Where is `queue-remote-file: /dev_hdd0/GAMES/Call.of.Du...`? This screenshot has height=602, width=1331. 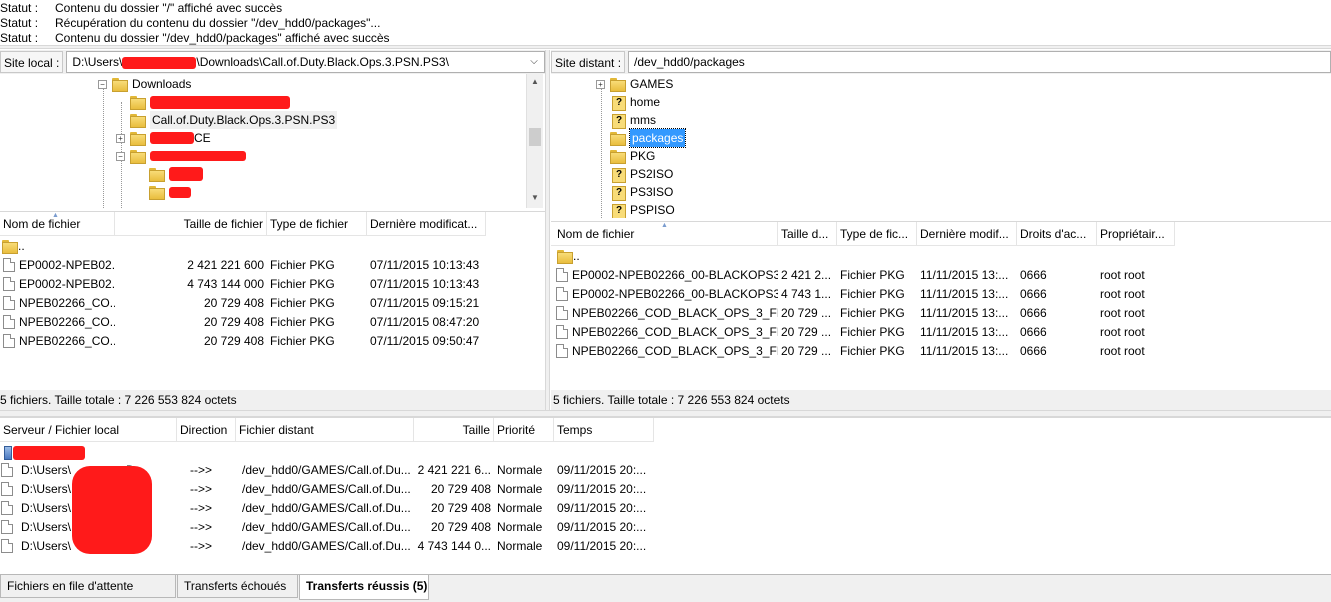 queue-remote-file: /dev_hdd0/GAMES/Call.of.Du... is located at coordinates (326, 489).